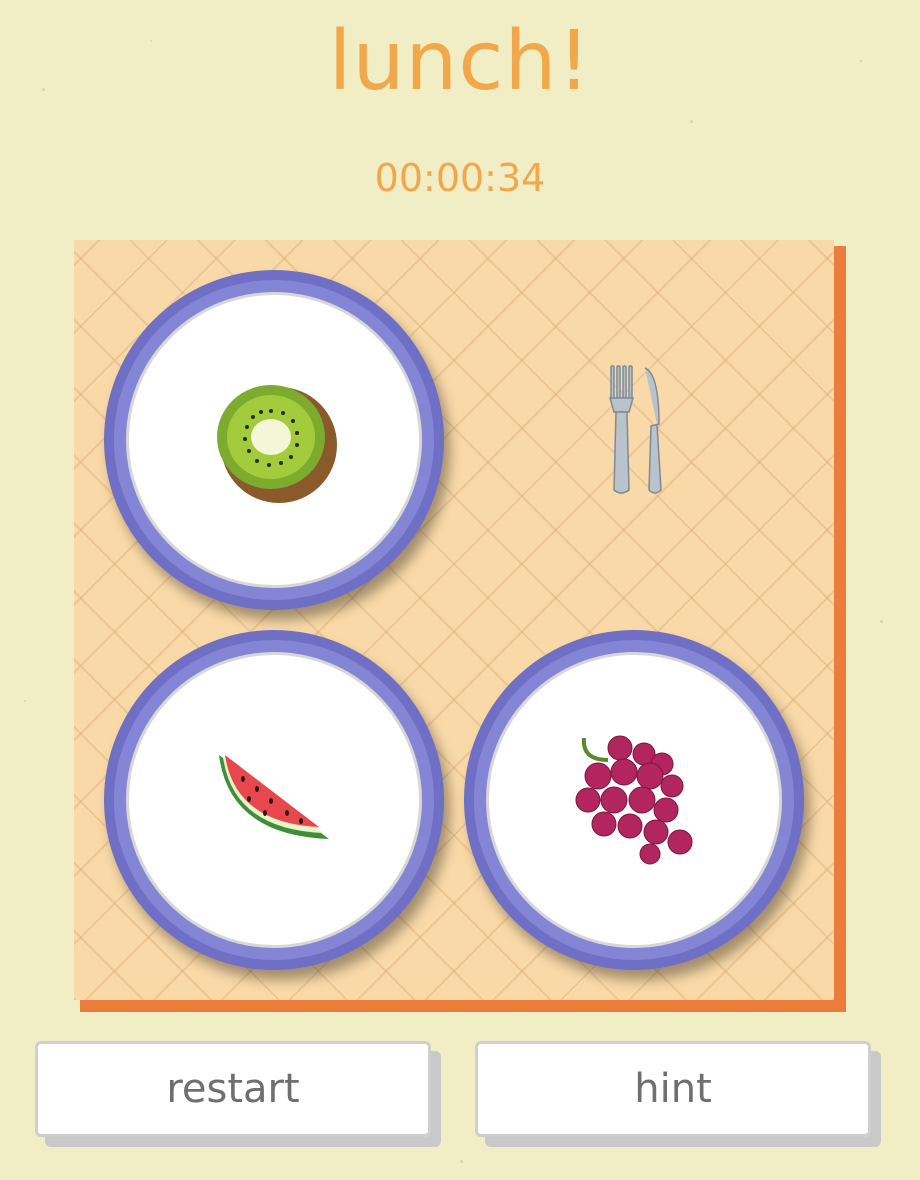 This screenshot has height=1180, width=920. Describe the element at coordinates (274, 797) in the screenshot. I see `watermelon-icon` at that location.